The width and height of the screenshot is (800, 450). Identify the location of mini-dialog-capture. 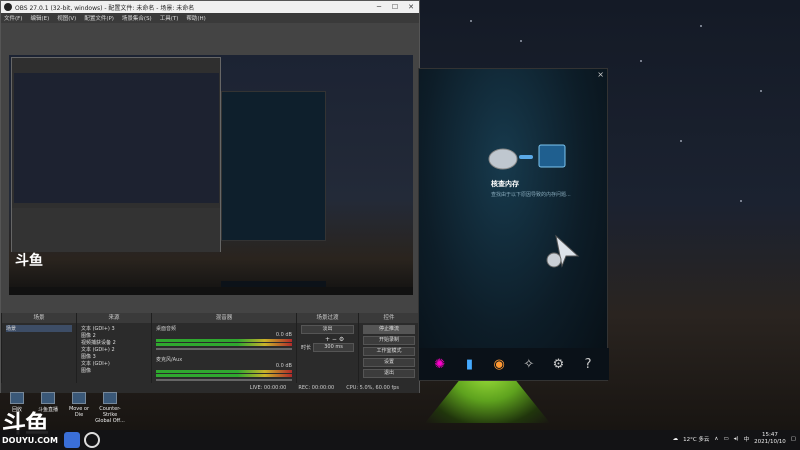
(273, 166).